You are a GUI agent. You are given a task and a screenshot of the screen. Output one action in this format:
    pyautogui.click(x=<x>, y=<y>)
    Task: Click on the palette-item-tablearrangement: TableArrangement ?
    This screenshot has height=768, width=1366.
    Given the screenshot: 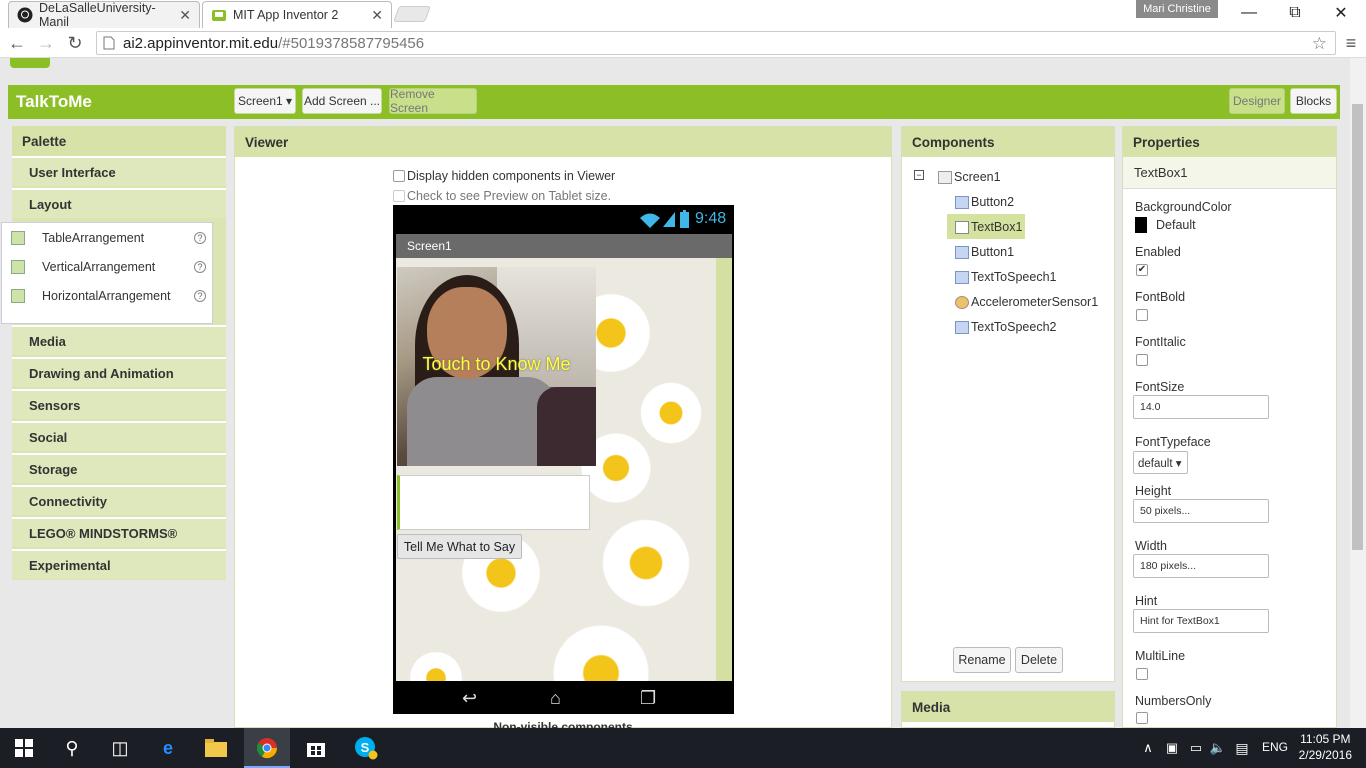 What is the action you would take?
    pyautogui.click(x=107, y=238)
    